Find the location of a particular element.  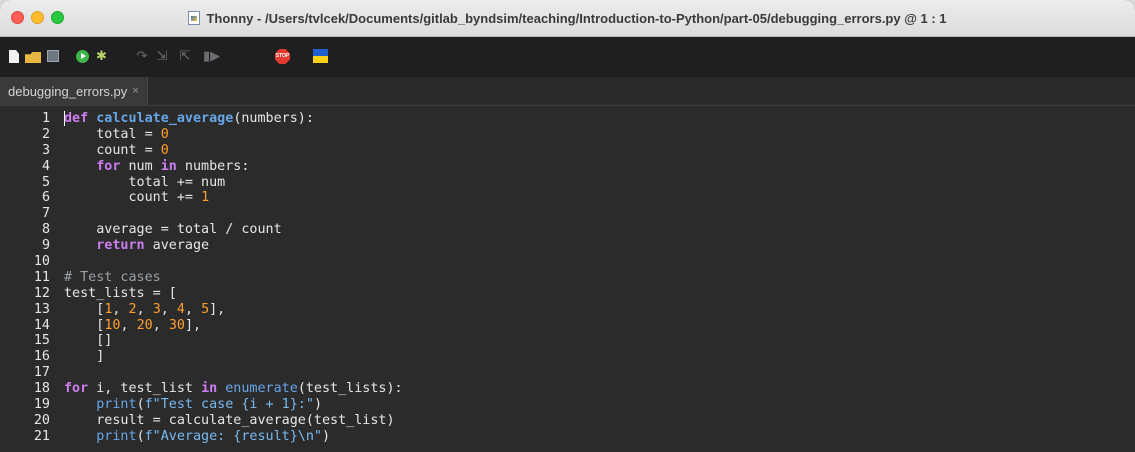

run-icon is located at coordinates (82, 56).